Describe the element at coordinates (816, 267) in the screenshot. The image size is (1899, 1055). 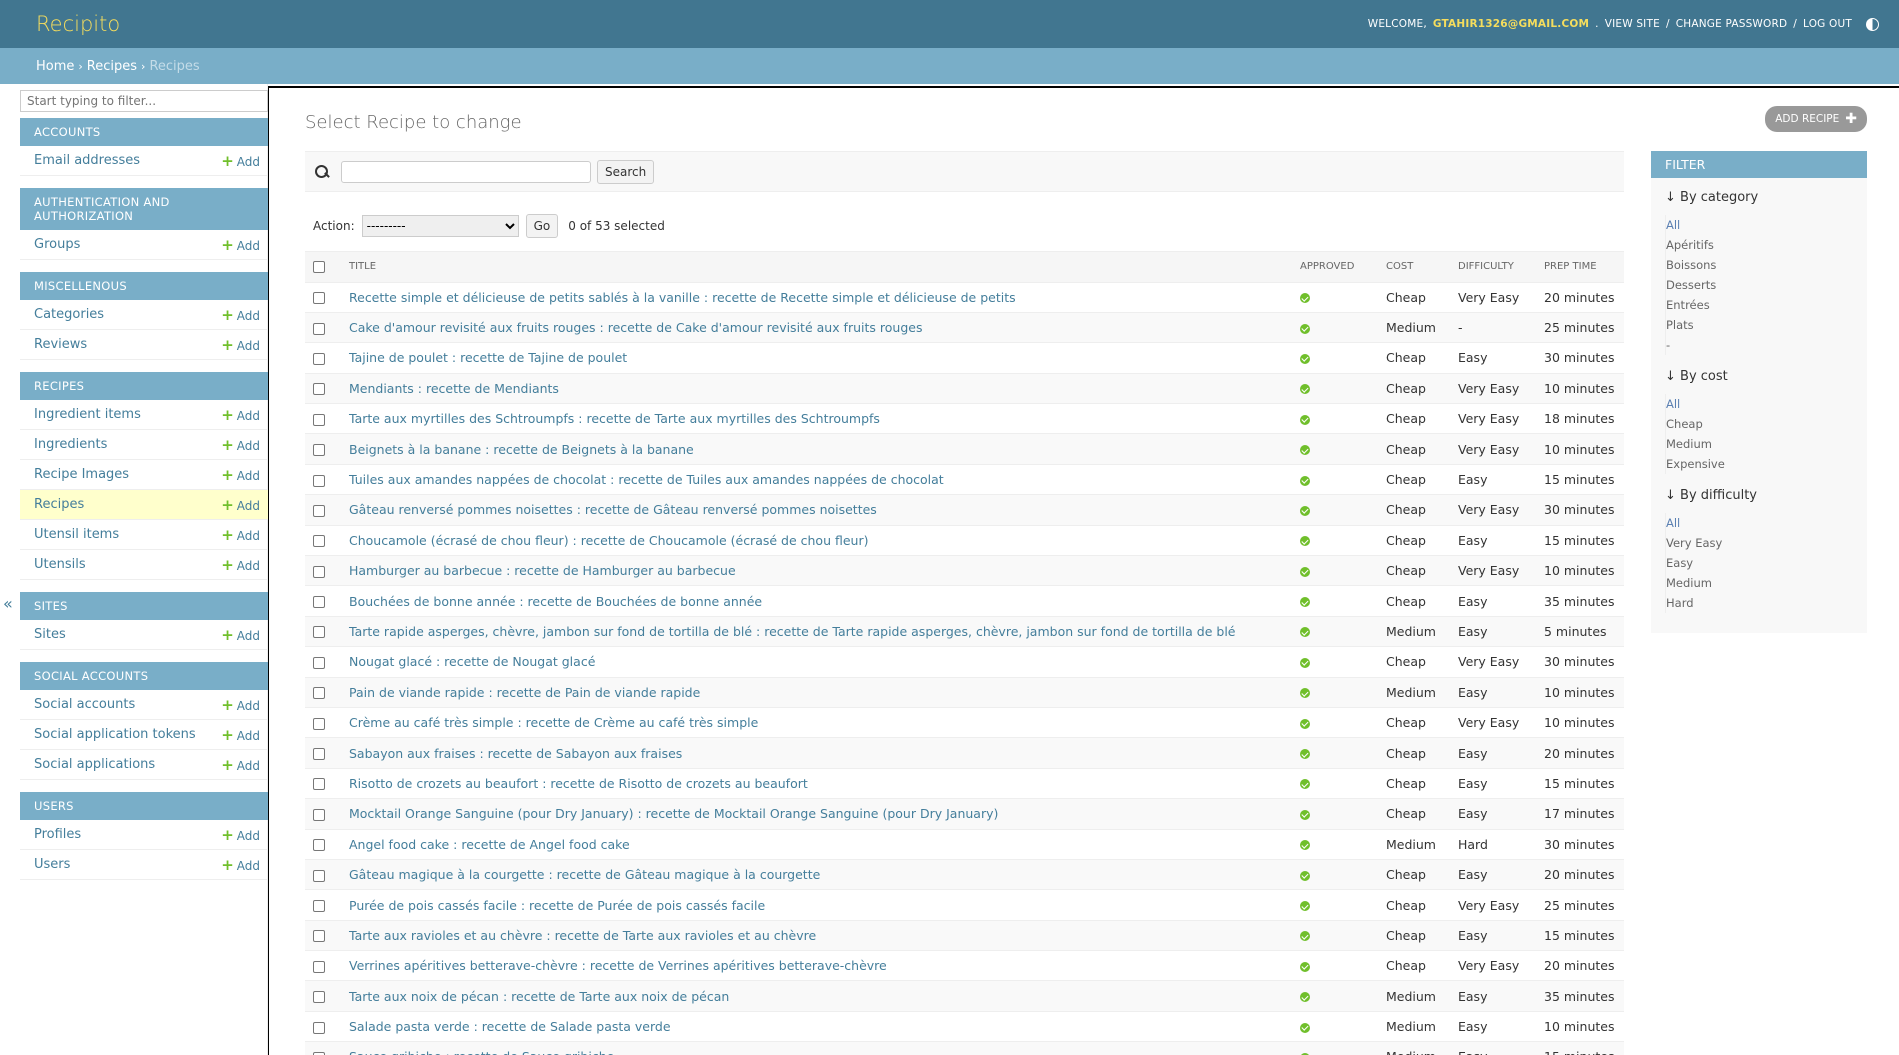
I see `column-title: Title` at that location.